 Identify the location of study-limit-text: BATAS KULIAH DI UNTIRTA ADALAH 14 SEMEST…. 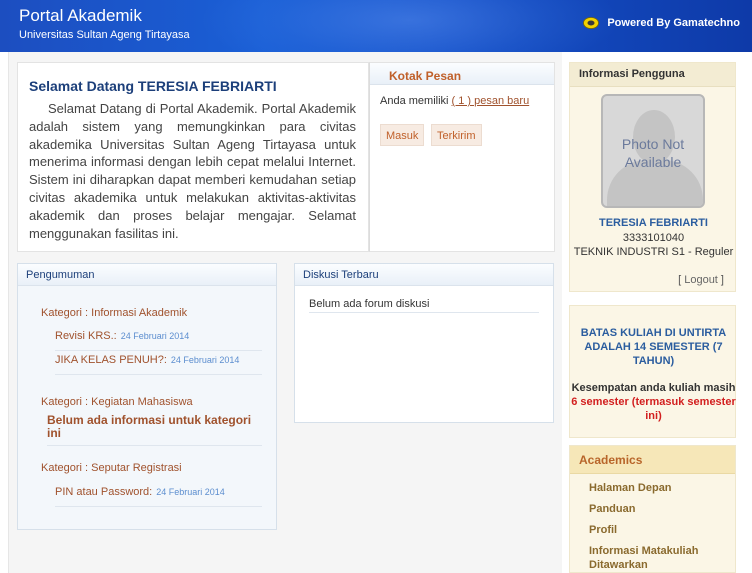
(653, 347).